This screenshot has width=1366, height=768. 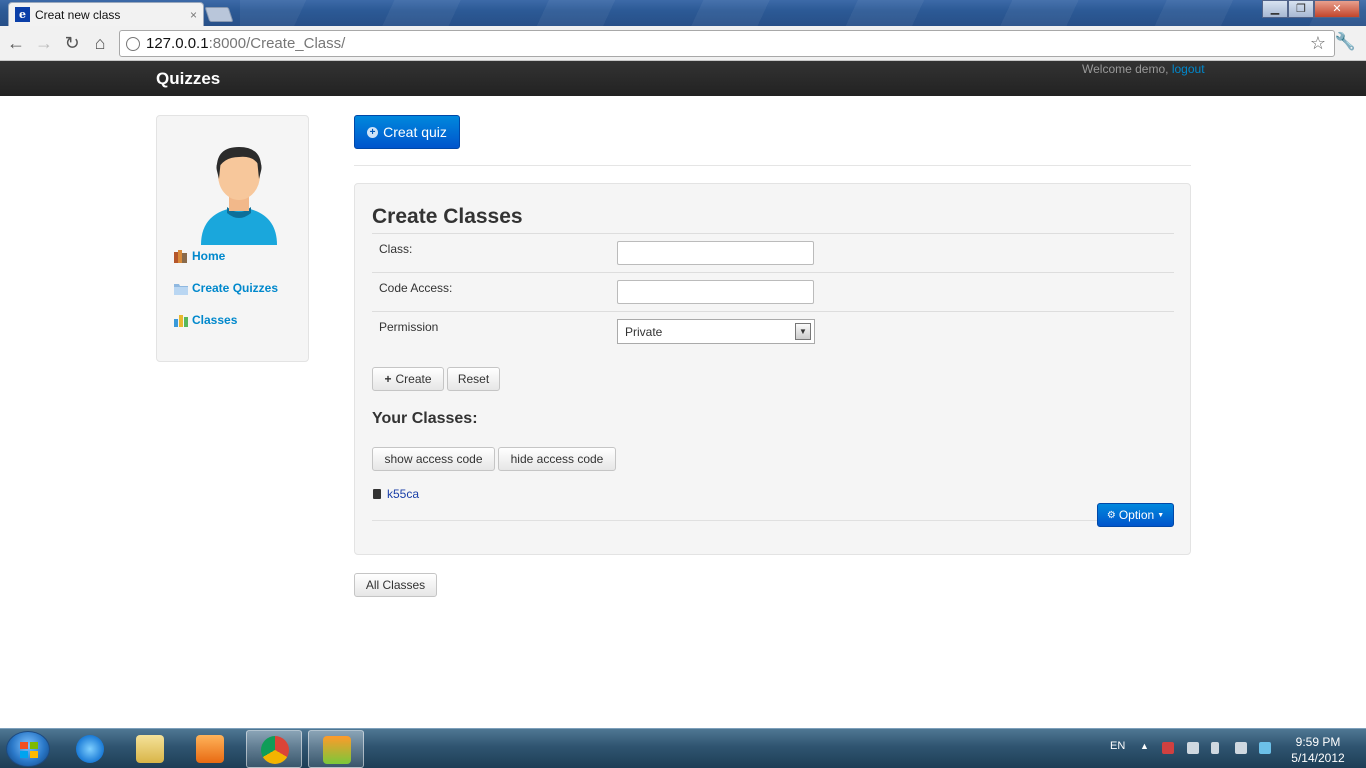 What do you see at coordinates (1215, 748) in the screenshot?
I see `volume-icon` at bounding box center [1215, 748].